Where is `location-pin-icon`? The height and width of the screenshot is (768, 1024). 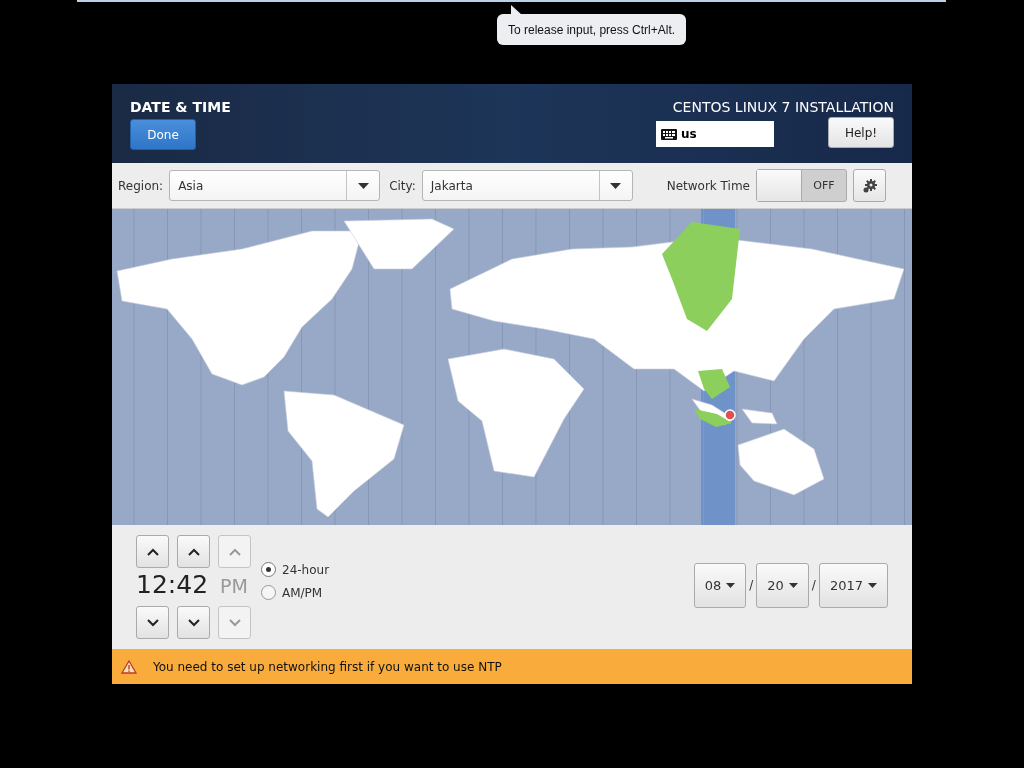
location-pin-icon is located at coordinates (730, 415).